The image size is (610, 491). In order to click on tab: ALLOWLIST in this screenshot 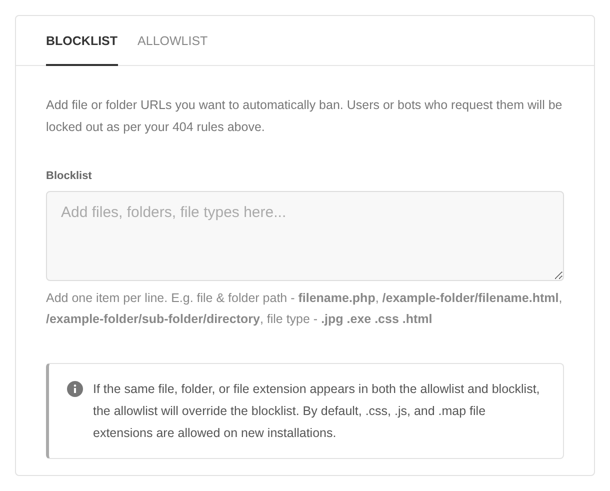, I will do `click(173, 41)`.